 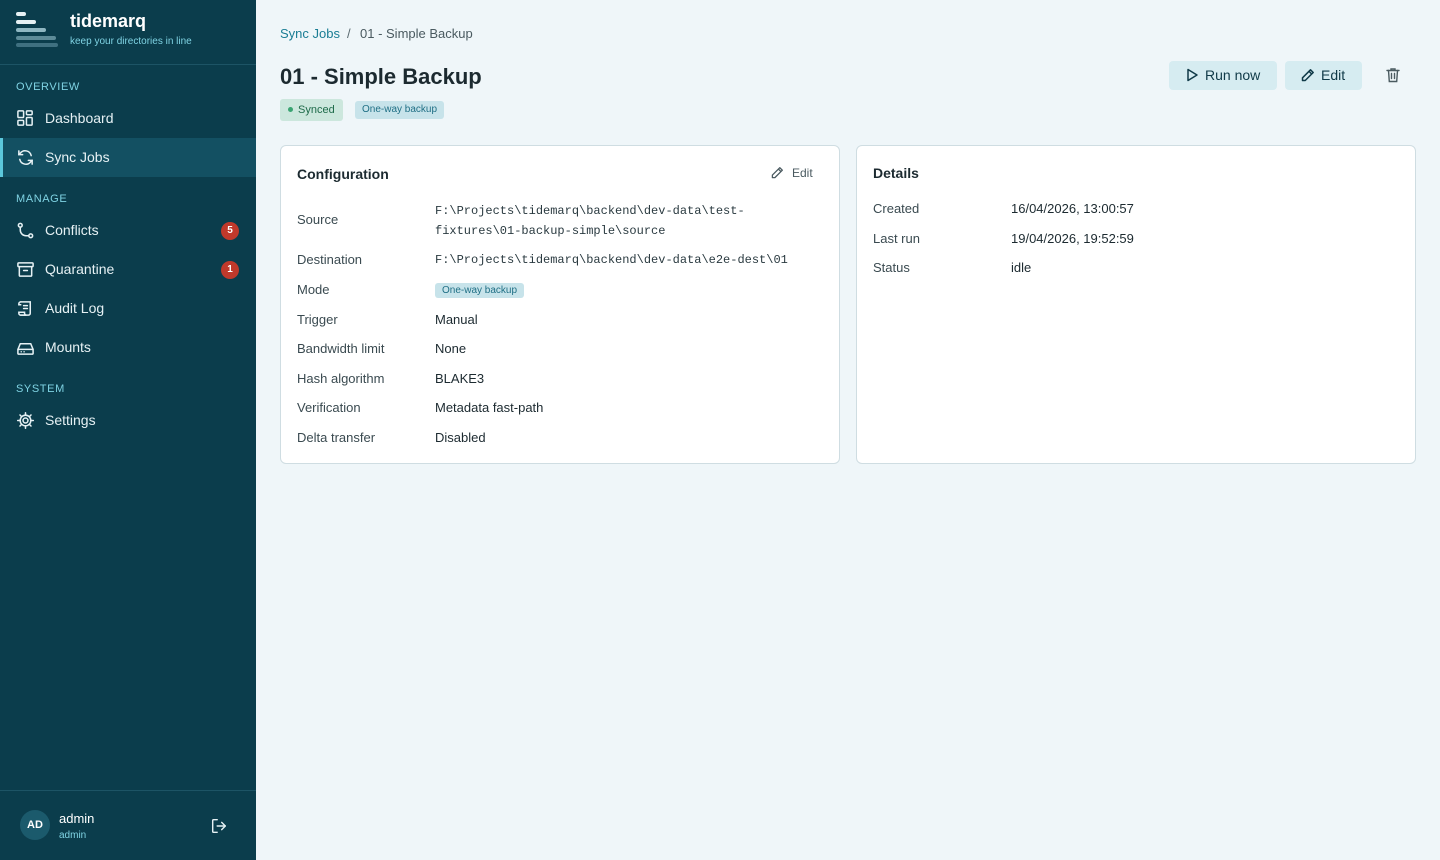 What do you see at coordinates (1072, 208) in the screenshot?
I see `details-value-created: 16/04/2026, 13:00:57` at bounding box center [1072, 208].